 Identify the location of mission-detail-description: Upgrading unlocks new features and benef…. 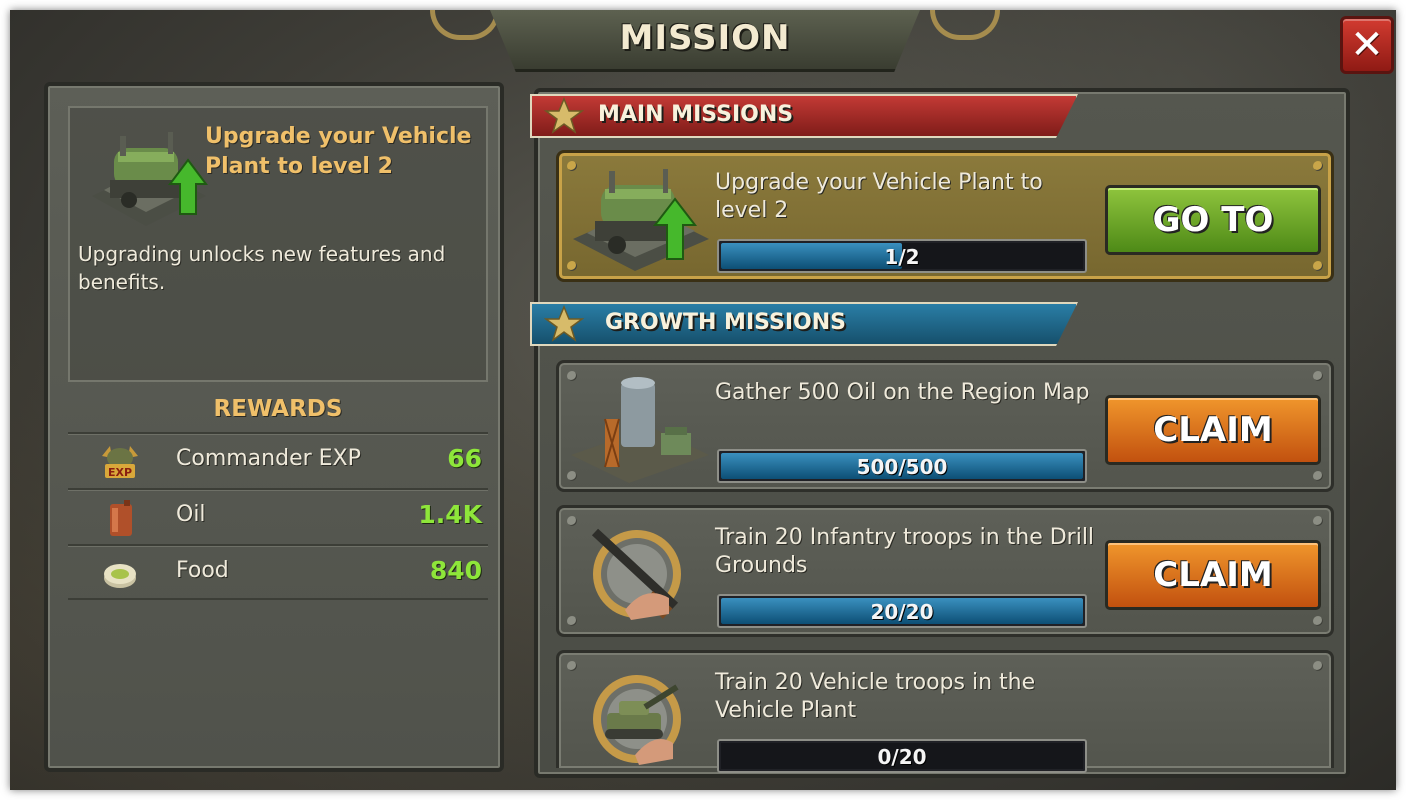
(262, 268).